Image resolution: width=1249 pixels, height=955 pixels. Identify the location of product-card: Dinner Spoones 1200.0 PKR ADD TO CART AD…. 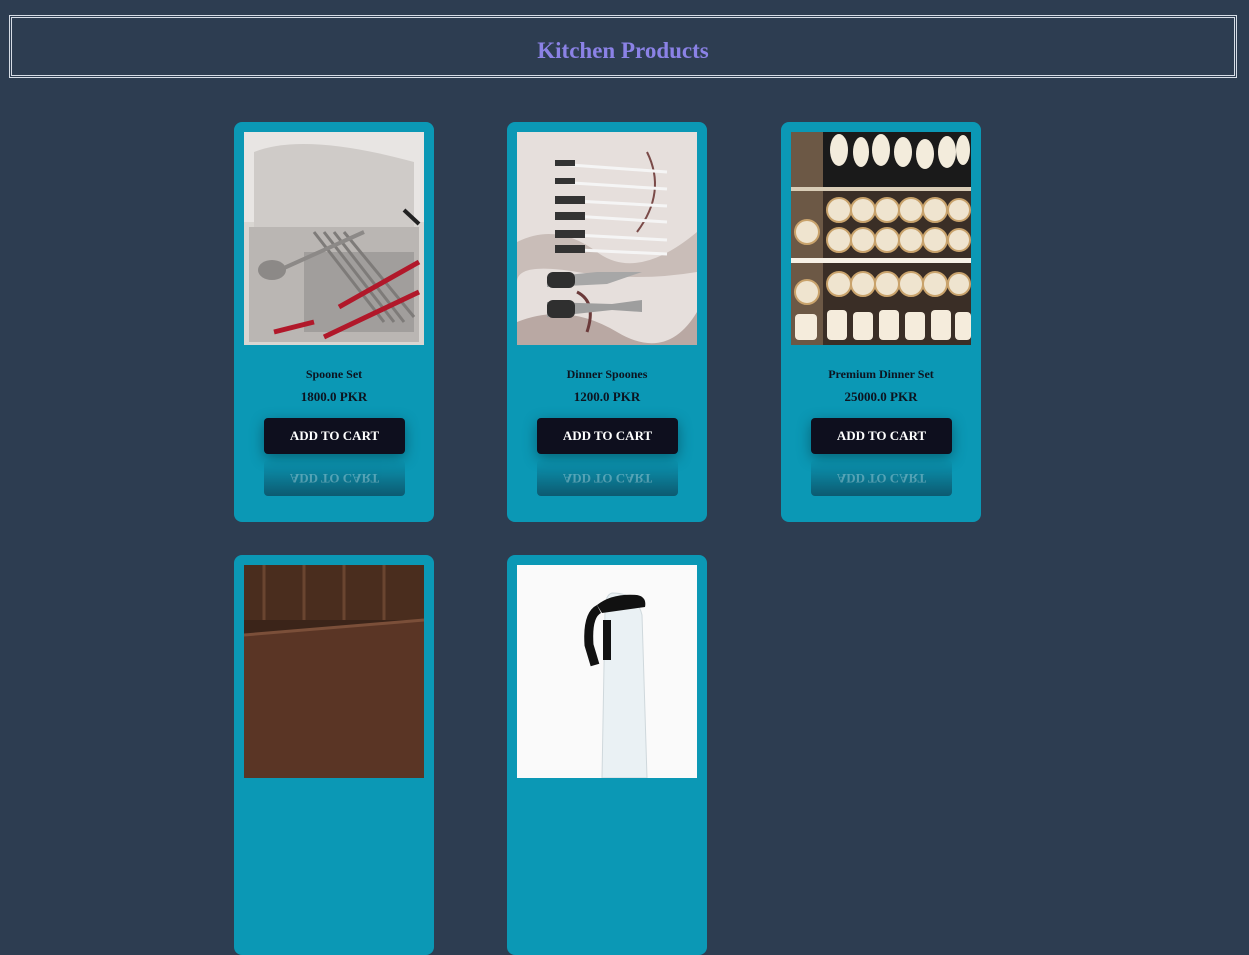
(607, 322).